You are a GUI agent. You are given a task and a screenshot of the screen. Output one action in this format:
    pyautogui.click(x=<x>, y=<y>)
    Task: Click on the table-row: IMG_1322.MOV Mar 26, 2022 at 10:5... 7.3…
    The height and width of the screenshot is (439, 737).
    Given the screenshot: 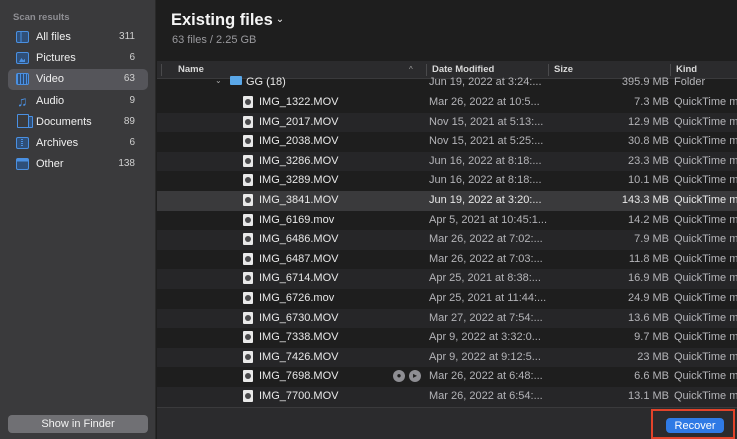 What is the action you would take?
    pyautogui.click(x=447, y=103)
    